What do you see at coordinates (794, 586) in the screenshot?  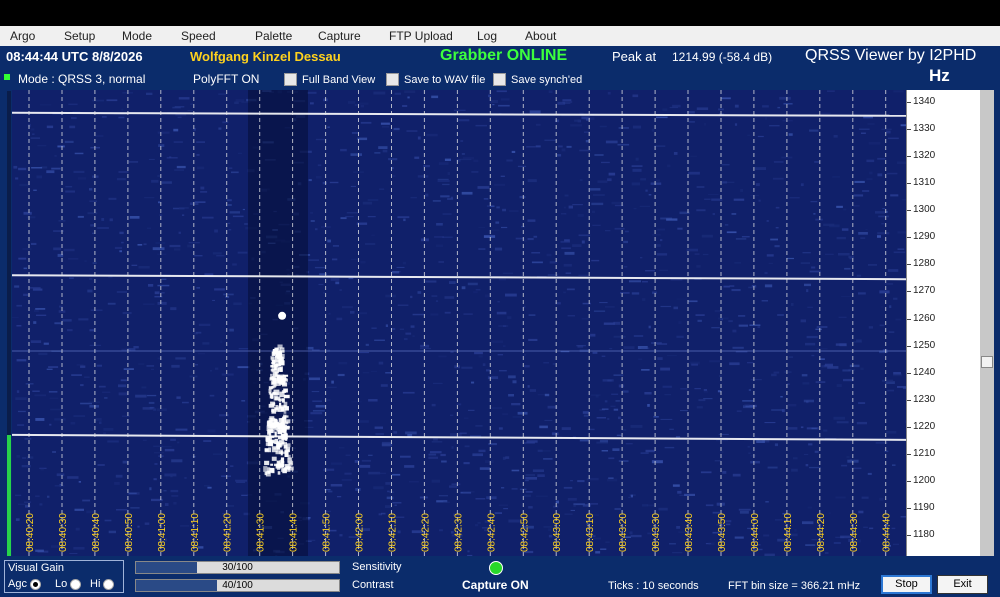 I see `fft-bin-info: FFT bin size = 366.21 mHz` at bounding box center [794, 586].